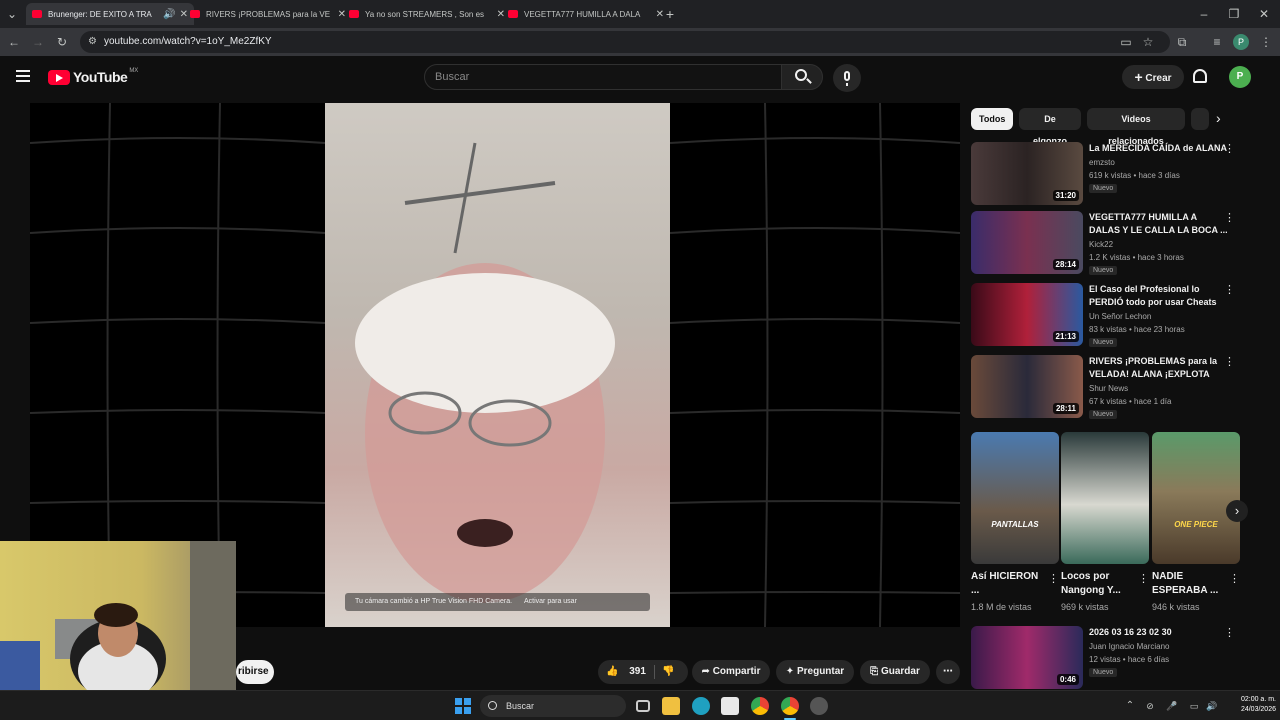 This screenshot has width=1280, height=720. I want to click on thumbs-down-icon: 👎, so click(668, 672).